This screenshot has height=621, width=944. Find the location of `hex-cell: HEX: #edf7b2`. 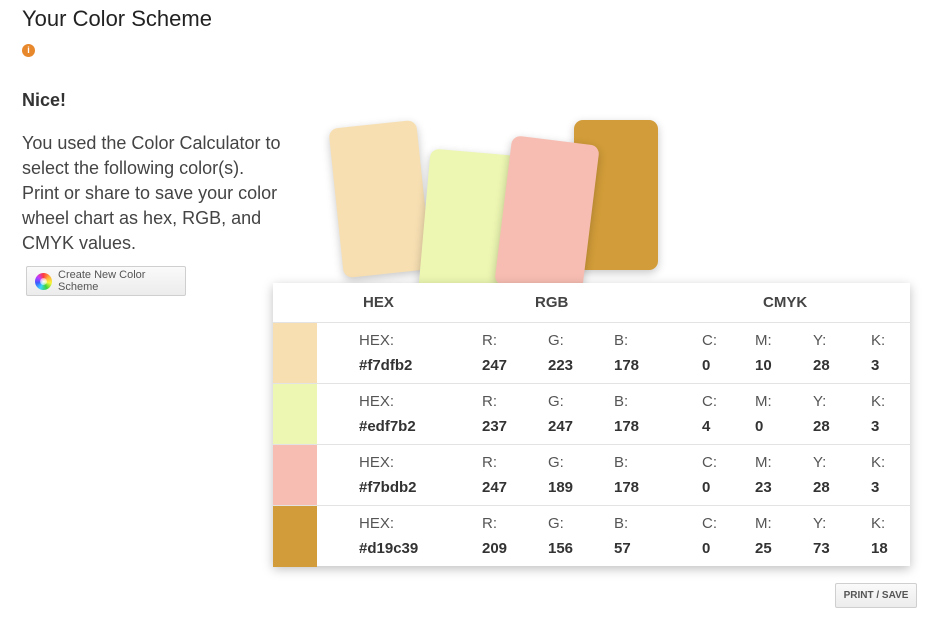

hex-cell: HEX: #edf7b2 is located at coordinates (387, 414).